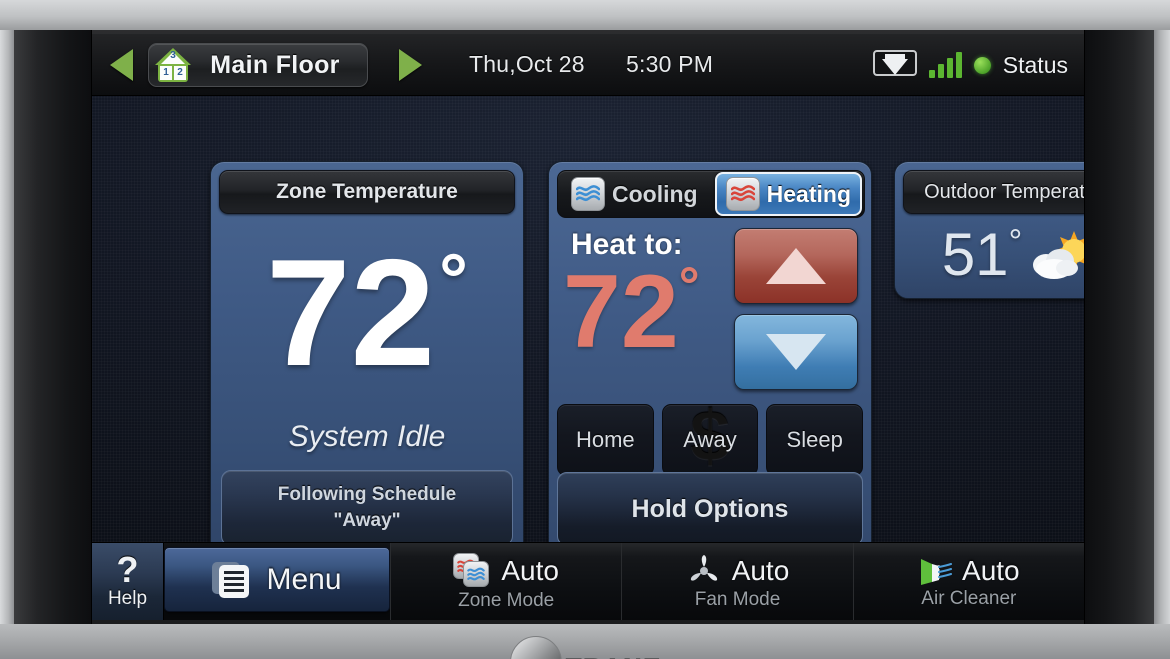 Image resolution: width=1170 pixels, height=659 pixels. I want to click on status-label: Status, so click(1035, 65).